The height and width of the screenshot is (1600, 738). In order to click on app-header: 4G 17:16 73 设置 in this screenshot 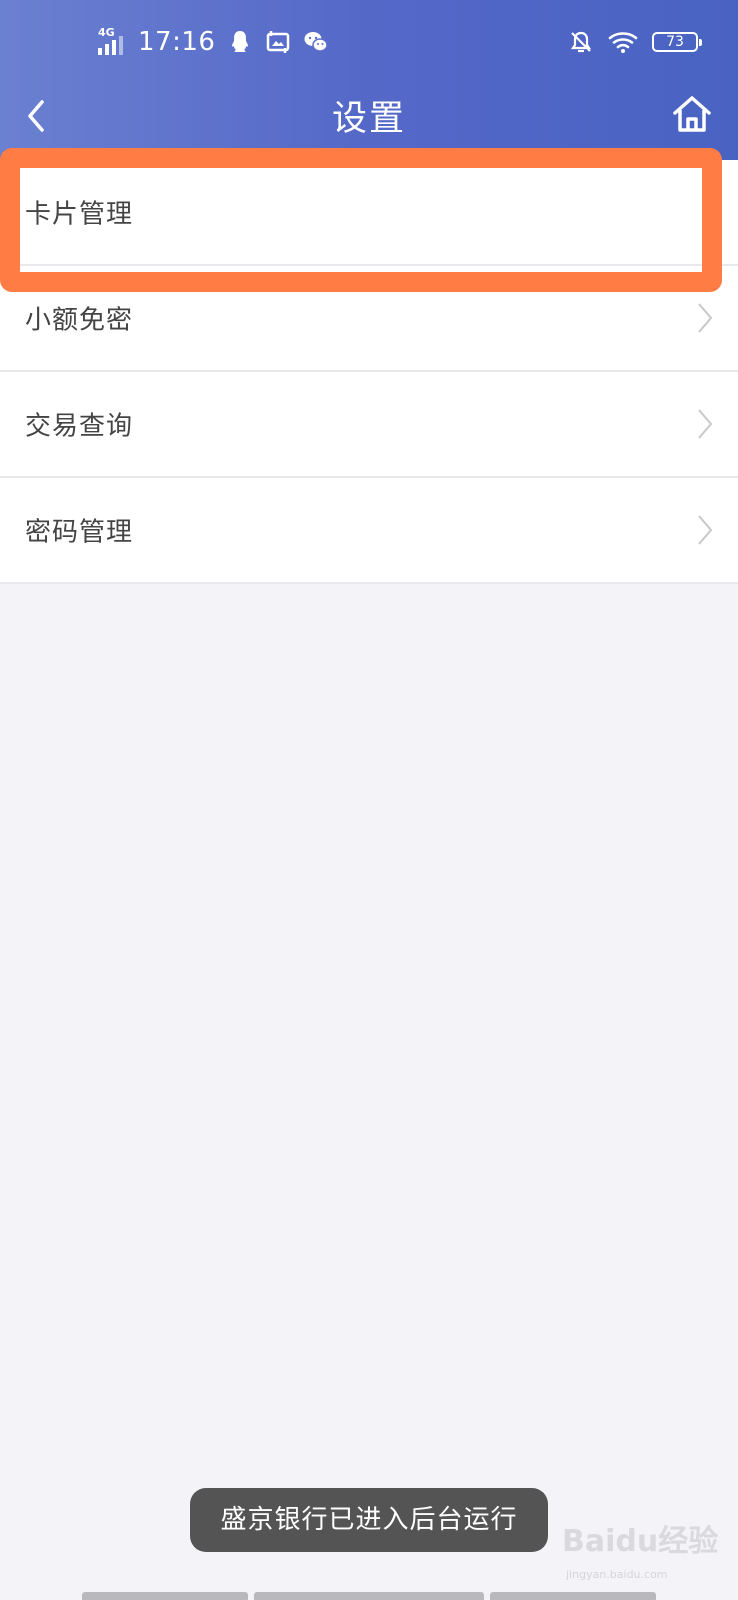, I will do `click(369, 80)`.